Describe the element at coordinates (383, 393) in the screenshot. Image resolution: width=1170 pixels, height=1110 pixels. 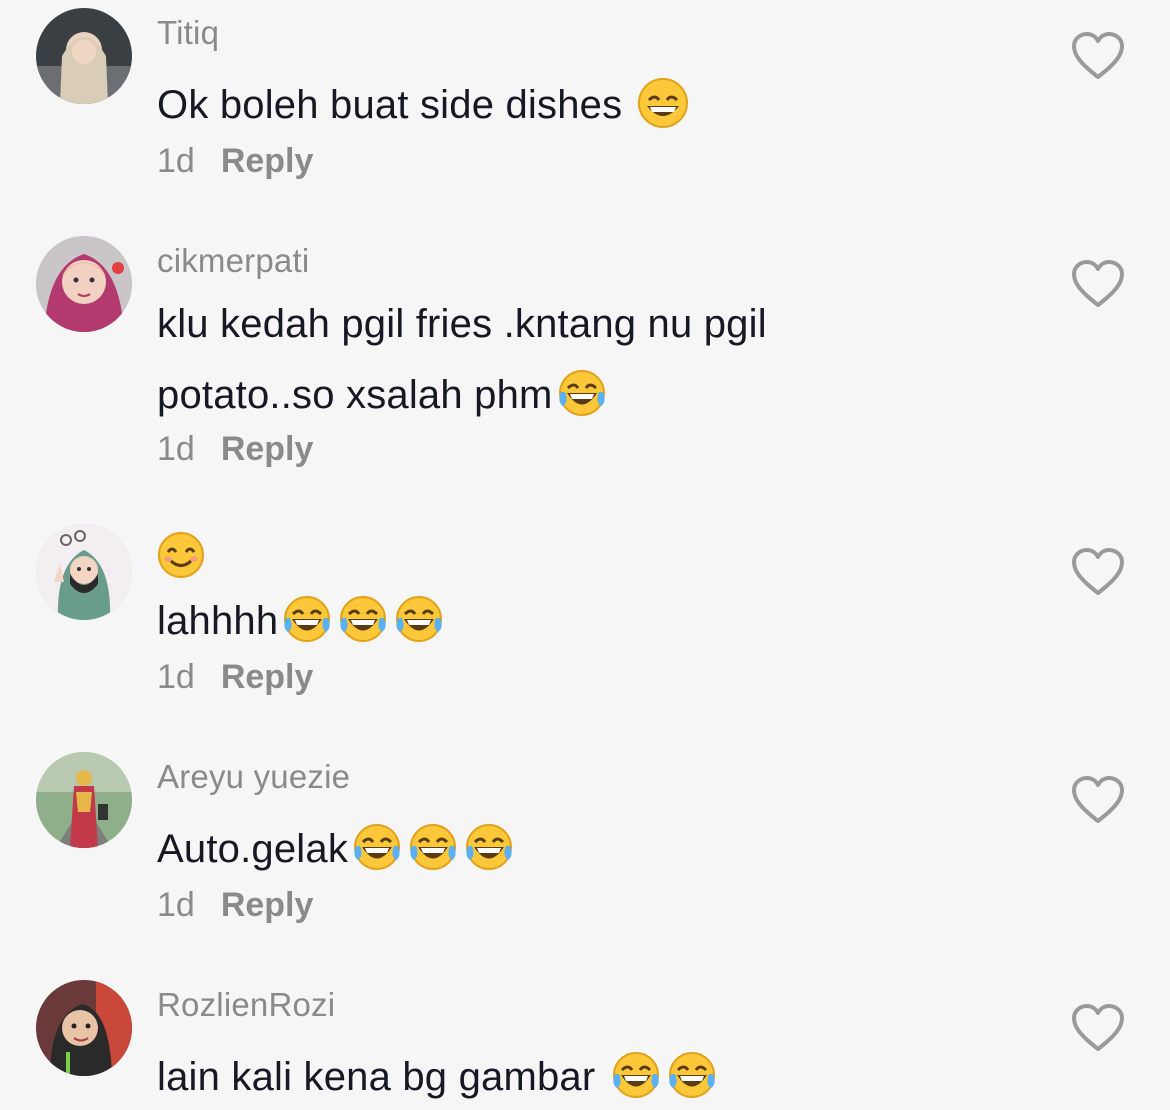
I see `comment-text: potato..so xsalah phm` at that location.